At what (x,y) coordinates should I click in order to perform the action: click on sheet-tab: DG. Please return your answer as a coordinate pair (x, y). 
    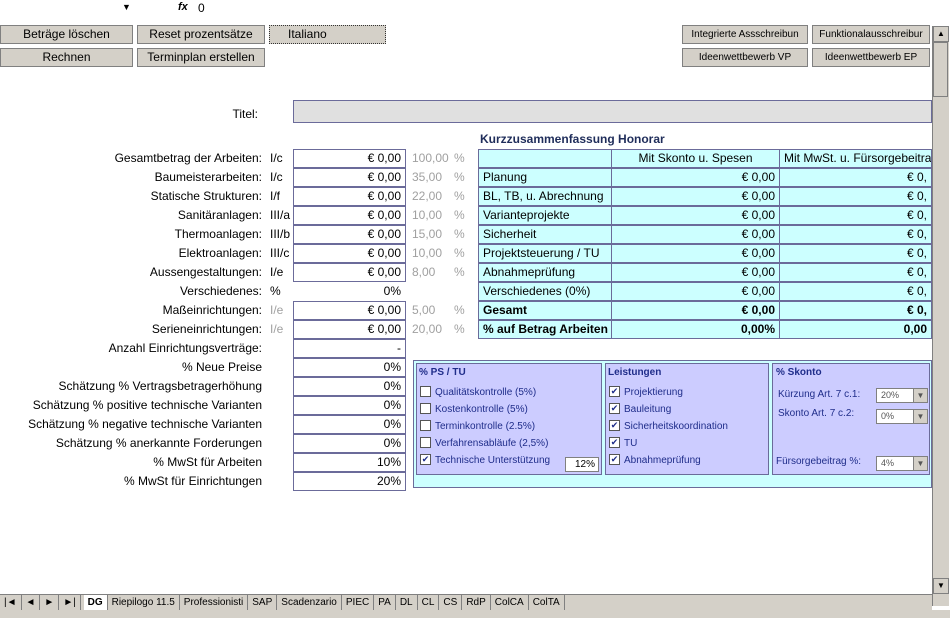
    Looking at the image, I should click on (95, 602).